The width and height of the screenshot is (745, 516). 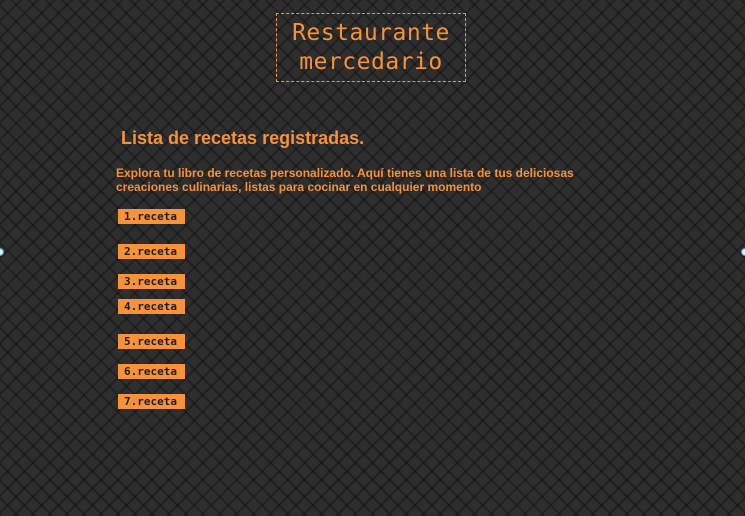 I want to click on recipe-button-6: 6.receta, so click(x=151, y=371).